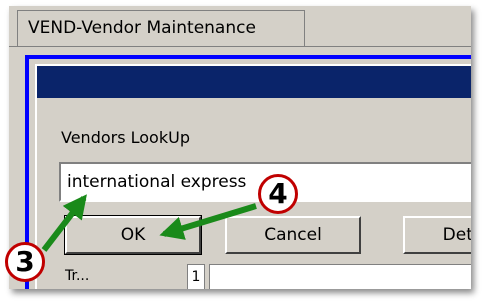 The image size is (484, 301). I want to click on arrow-4-to-ok, so click(208, 221).